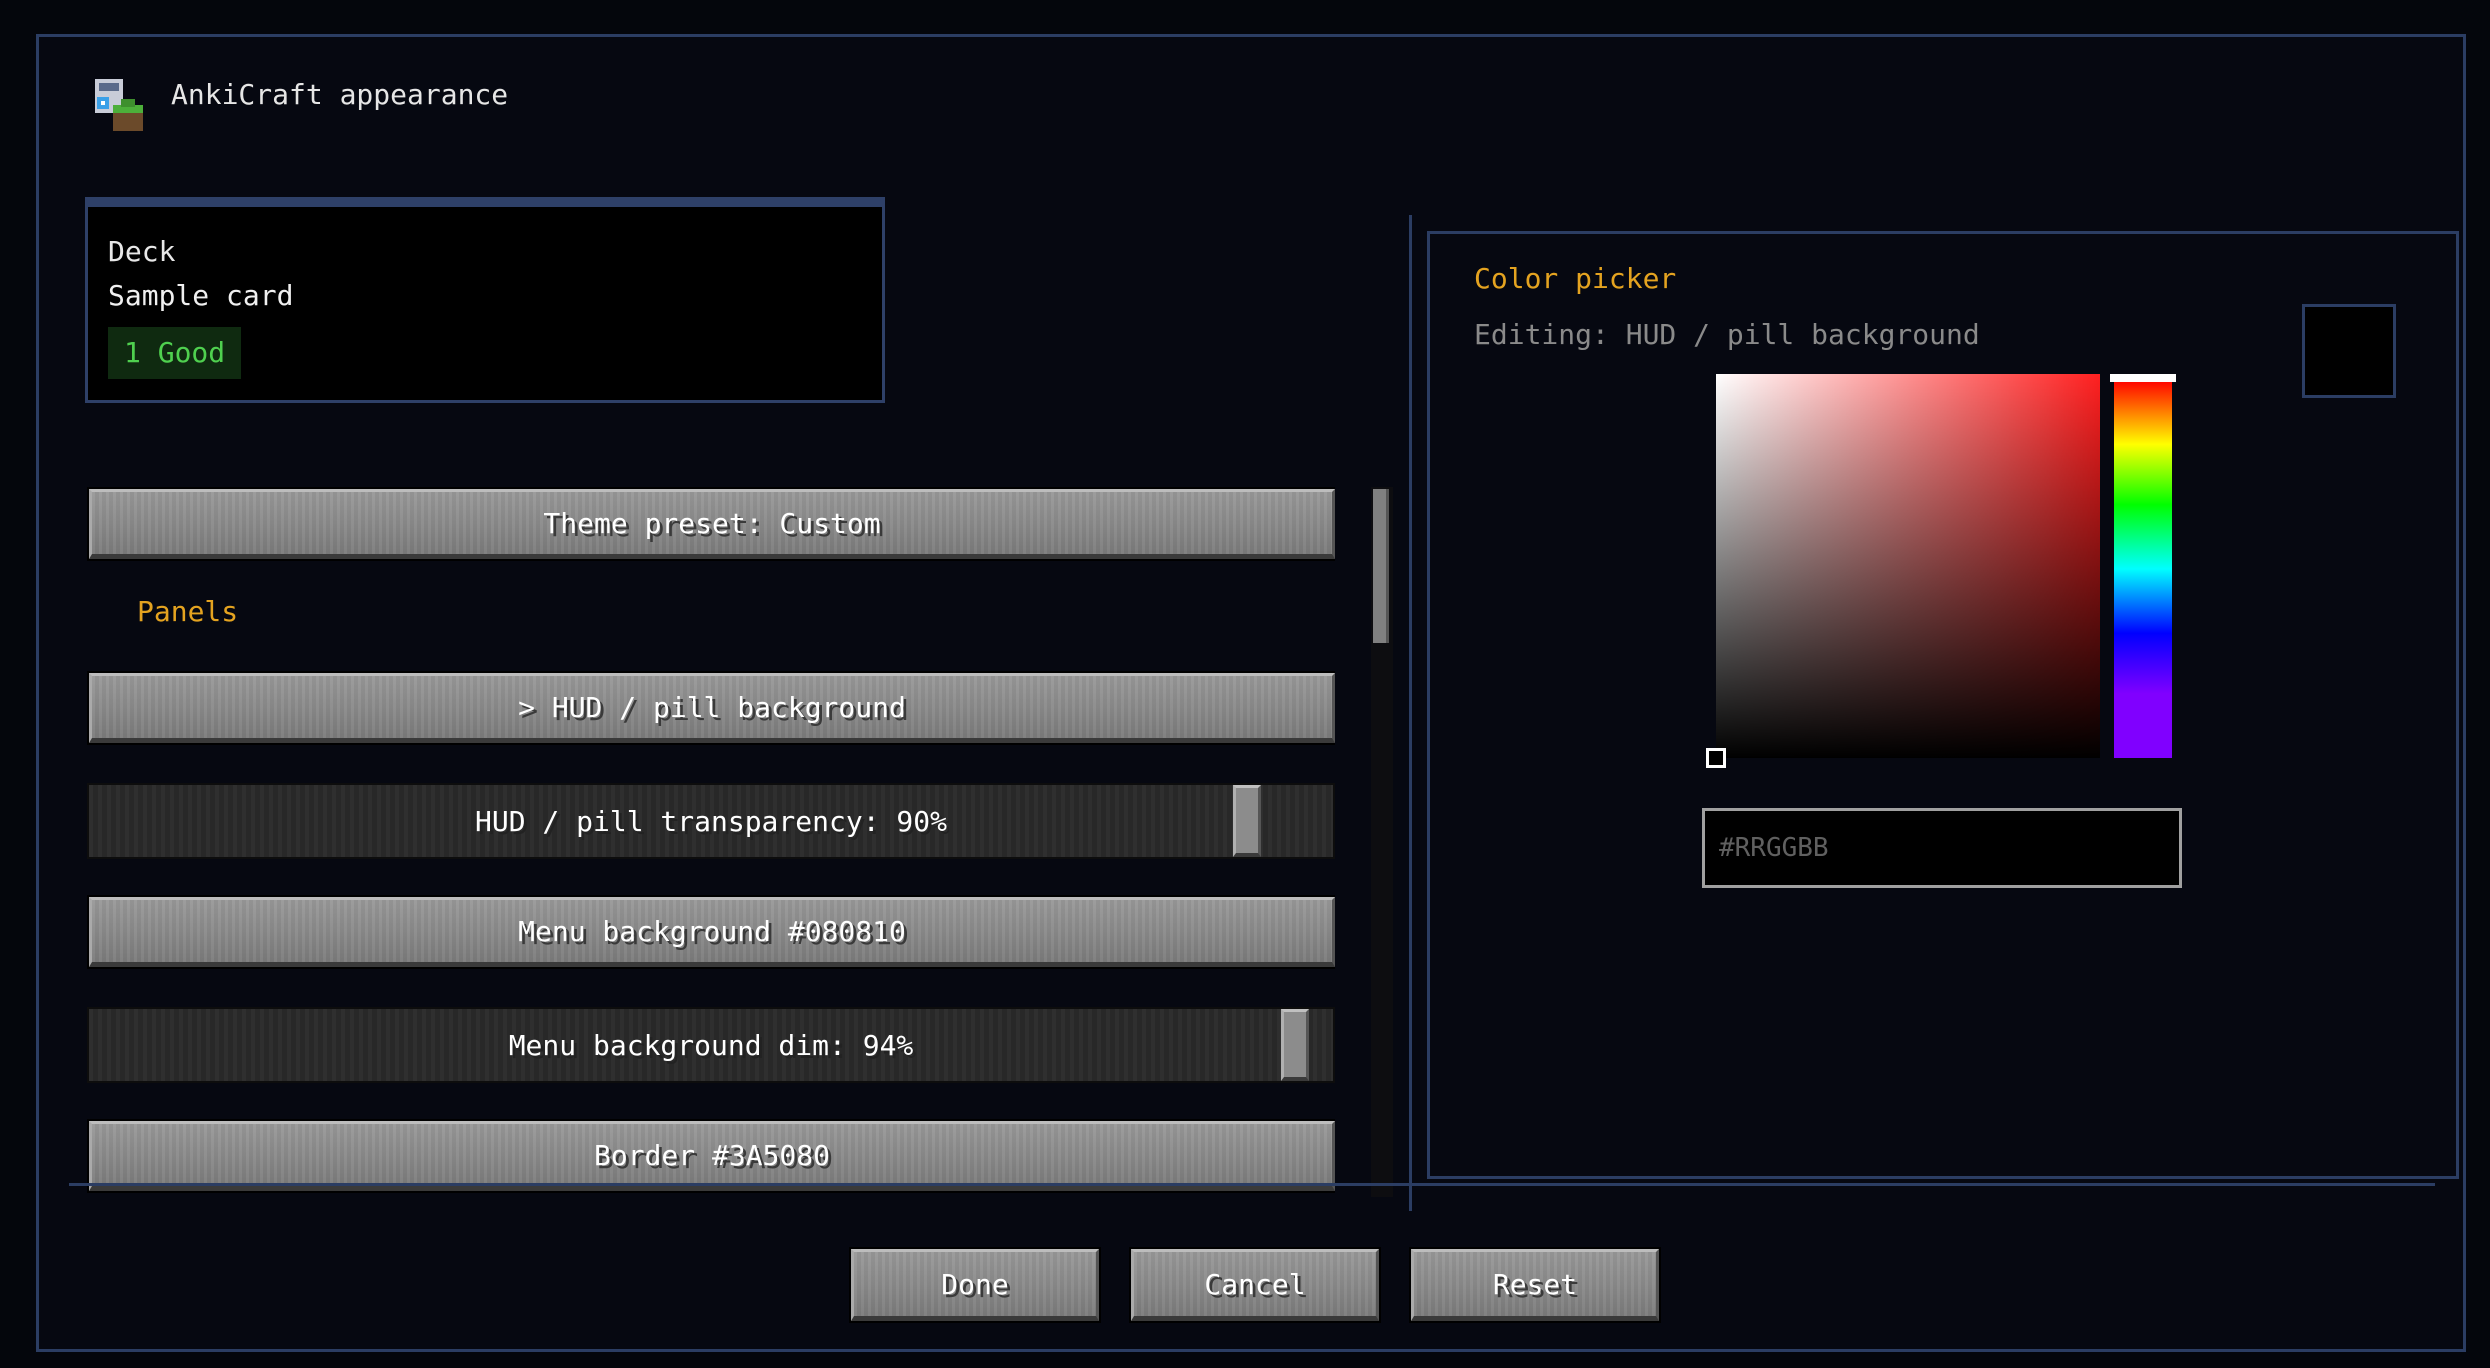  What do you see at coordinates (2143, 378) in the screenshot?
I see `hue-slider-marker` at bounding box center [2143, 378].